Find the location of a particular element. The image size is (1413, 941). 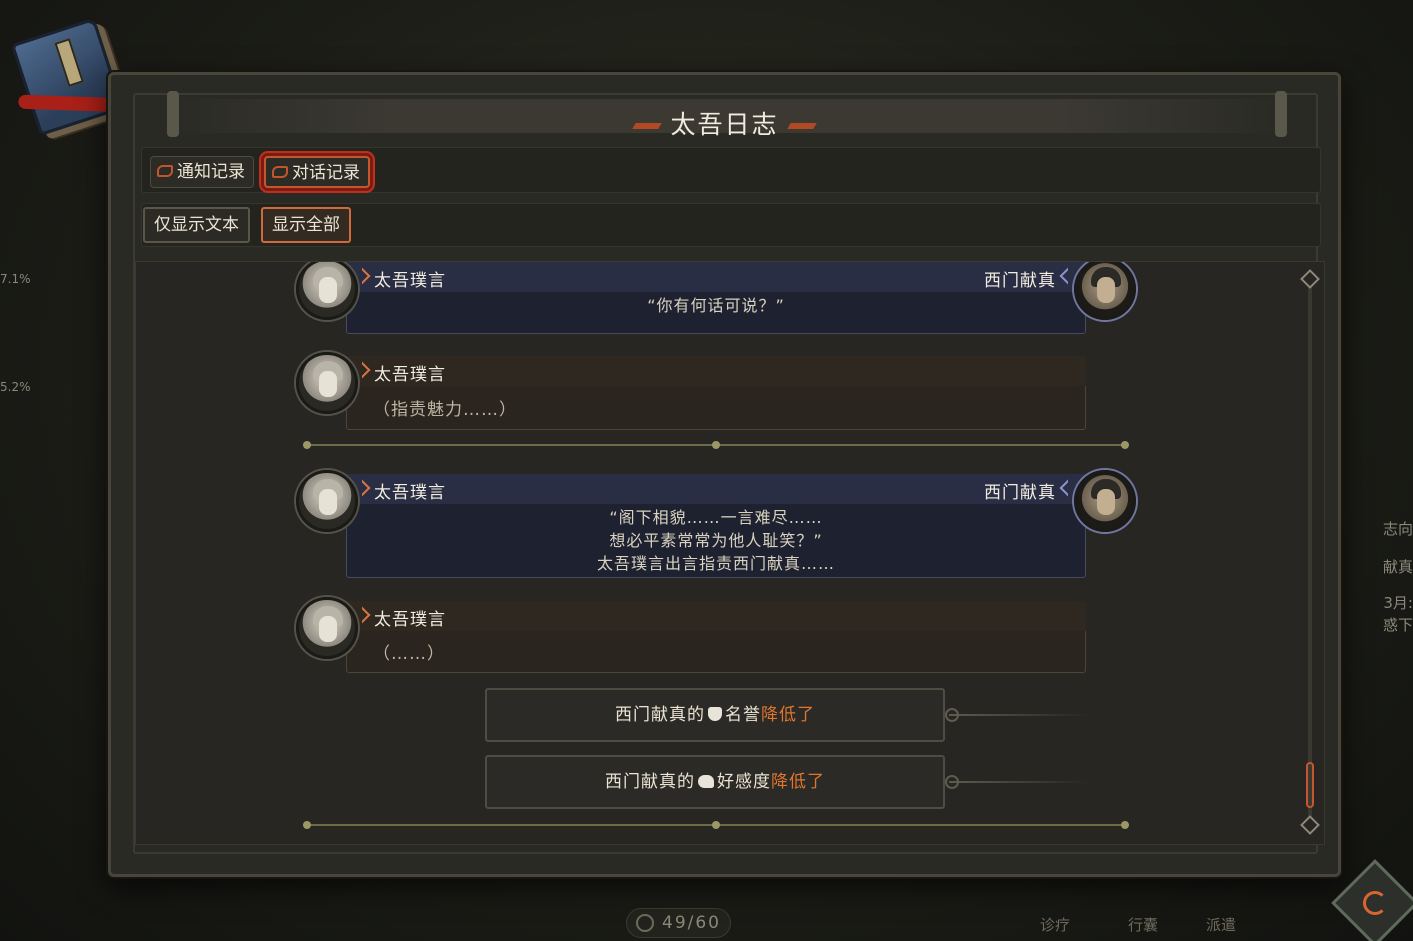

background-button-dispatch: 派遣 is located at coordinates (1221, 925).